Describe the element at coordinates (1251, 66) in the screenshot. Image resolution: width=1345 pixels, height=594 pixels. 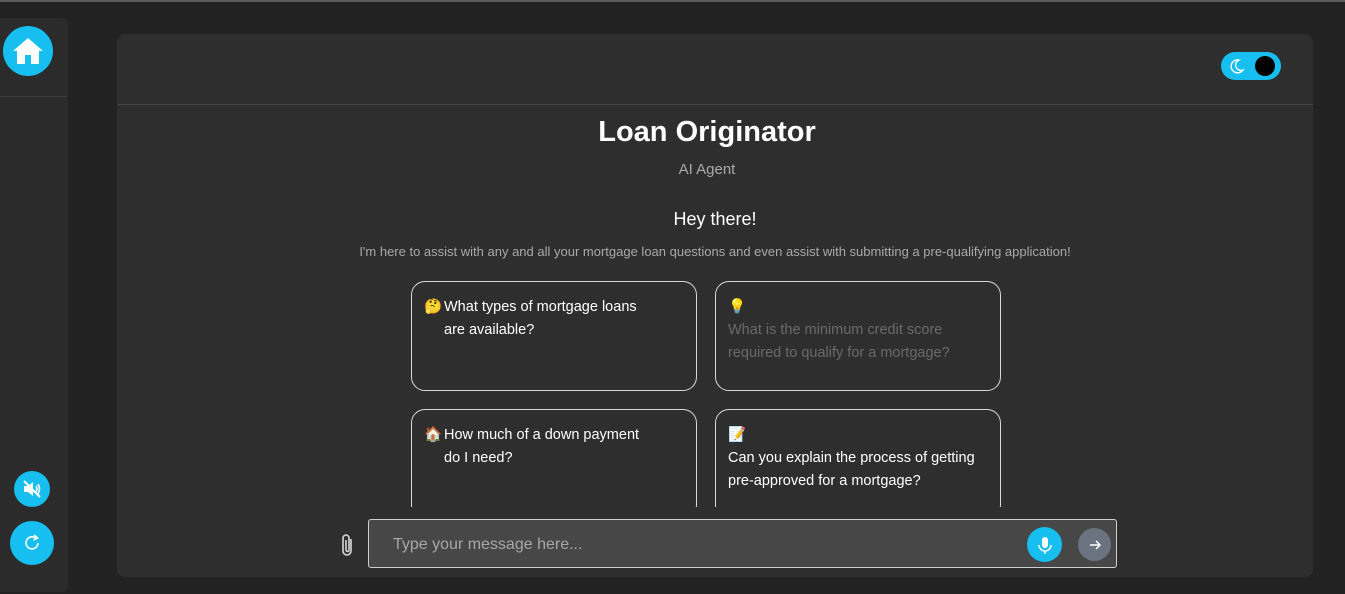
I see `theme-toggle` at that location.